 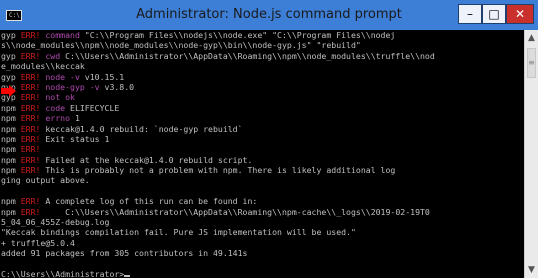 I want to click on console-line: gyp ERR! node-gyp -v v3.8.0, so click(x=218, y=87).